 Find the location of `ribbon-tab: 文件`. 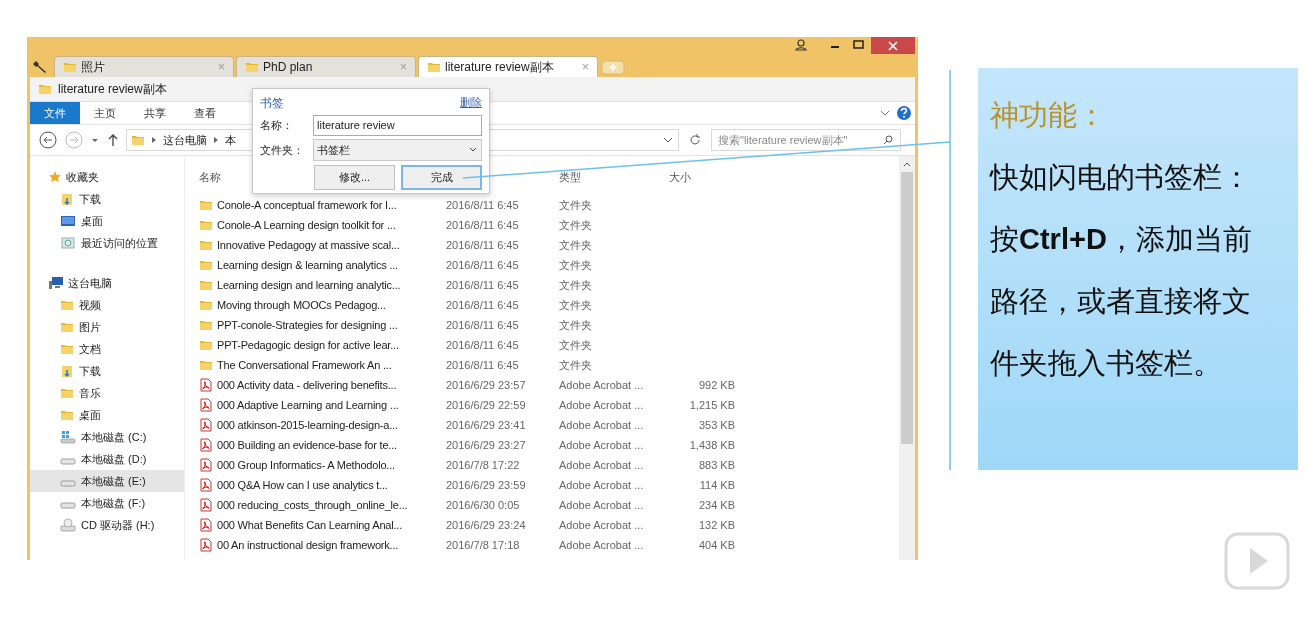

ribbon-tab: 文件 is located at coordinates (55, 113).